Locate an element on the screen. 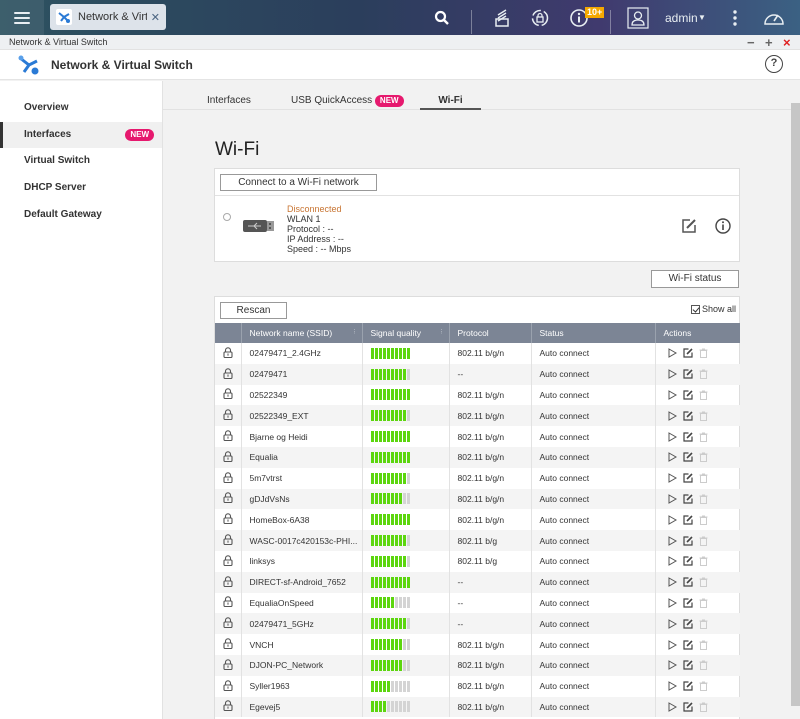 The image size is (800, 719). show-all-checkbox is located at coordinates (695, 309).